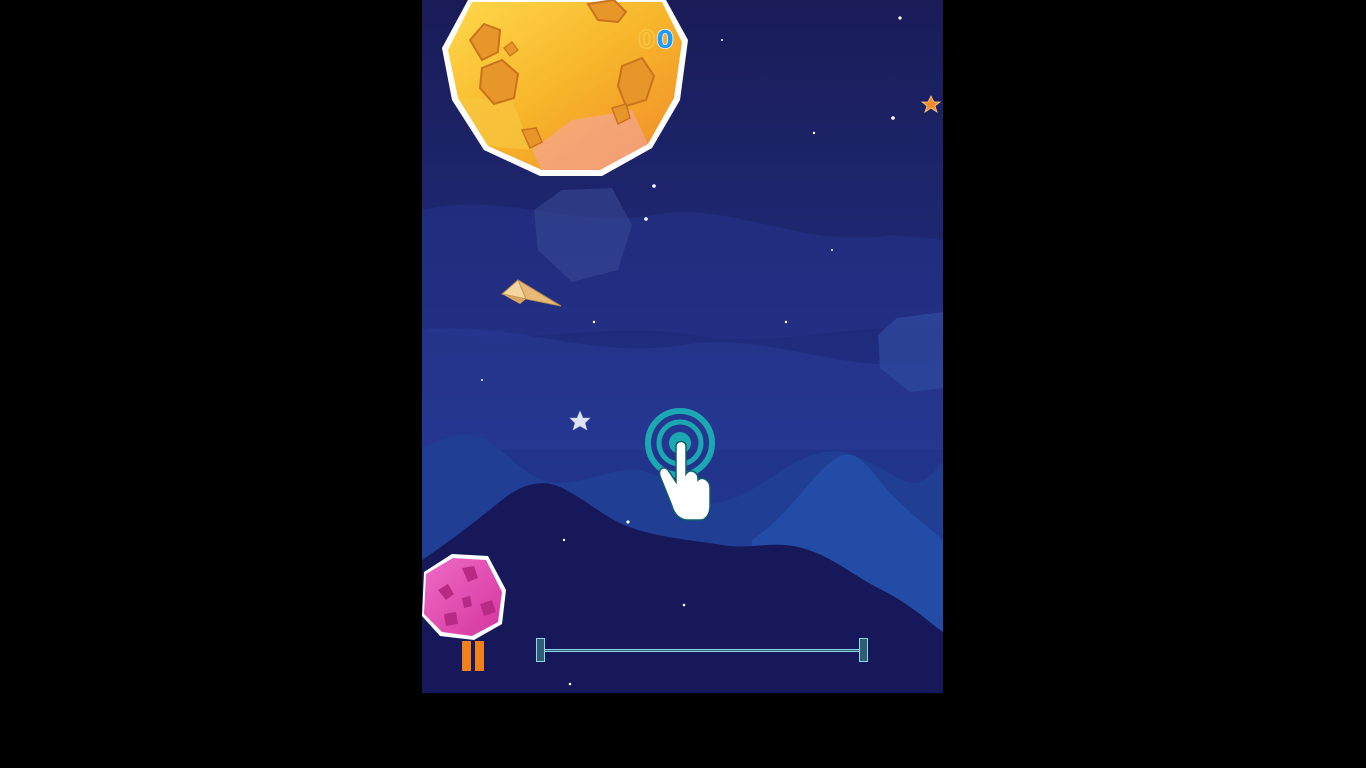  I want to click on progress-track-line, so click(702, 650).